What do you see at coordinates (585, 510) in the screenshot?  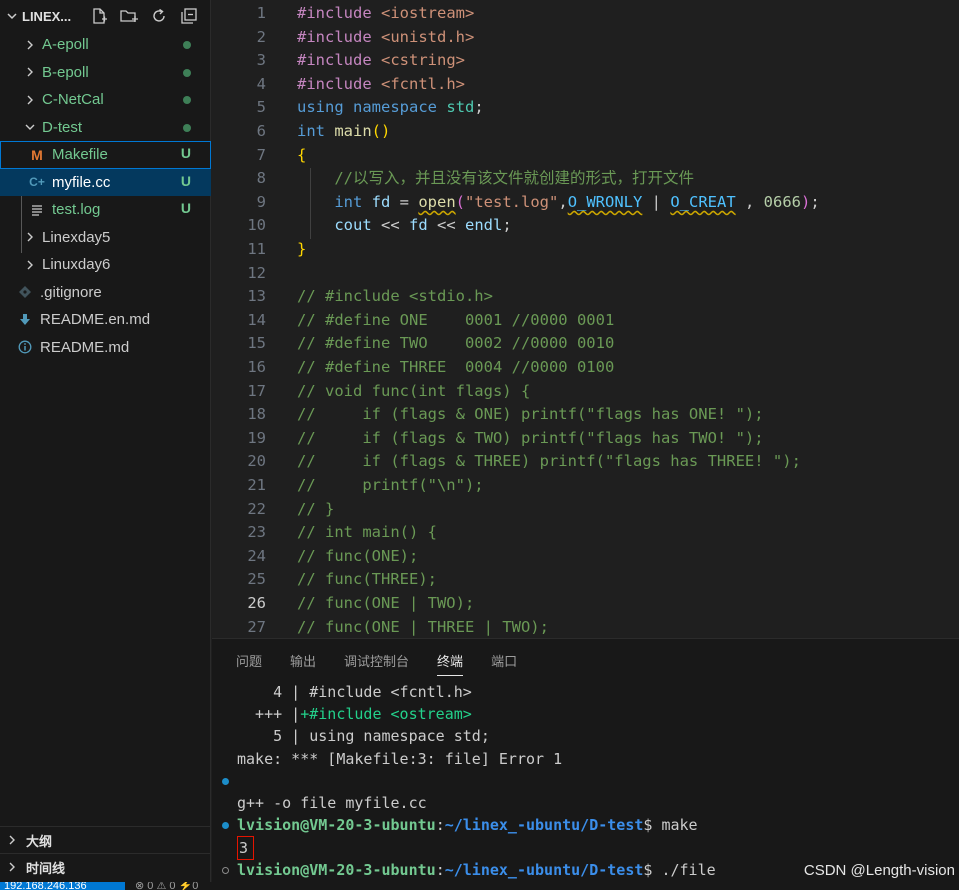 I see `code-line: 22// }` at bounding box center [585, 510].